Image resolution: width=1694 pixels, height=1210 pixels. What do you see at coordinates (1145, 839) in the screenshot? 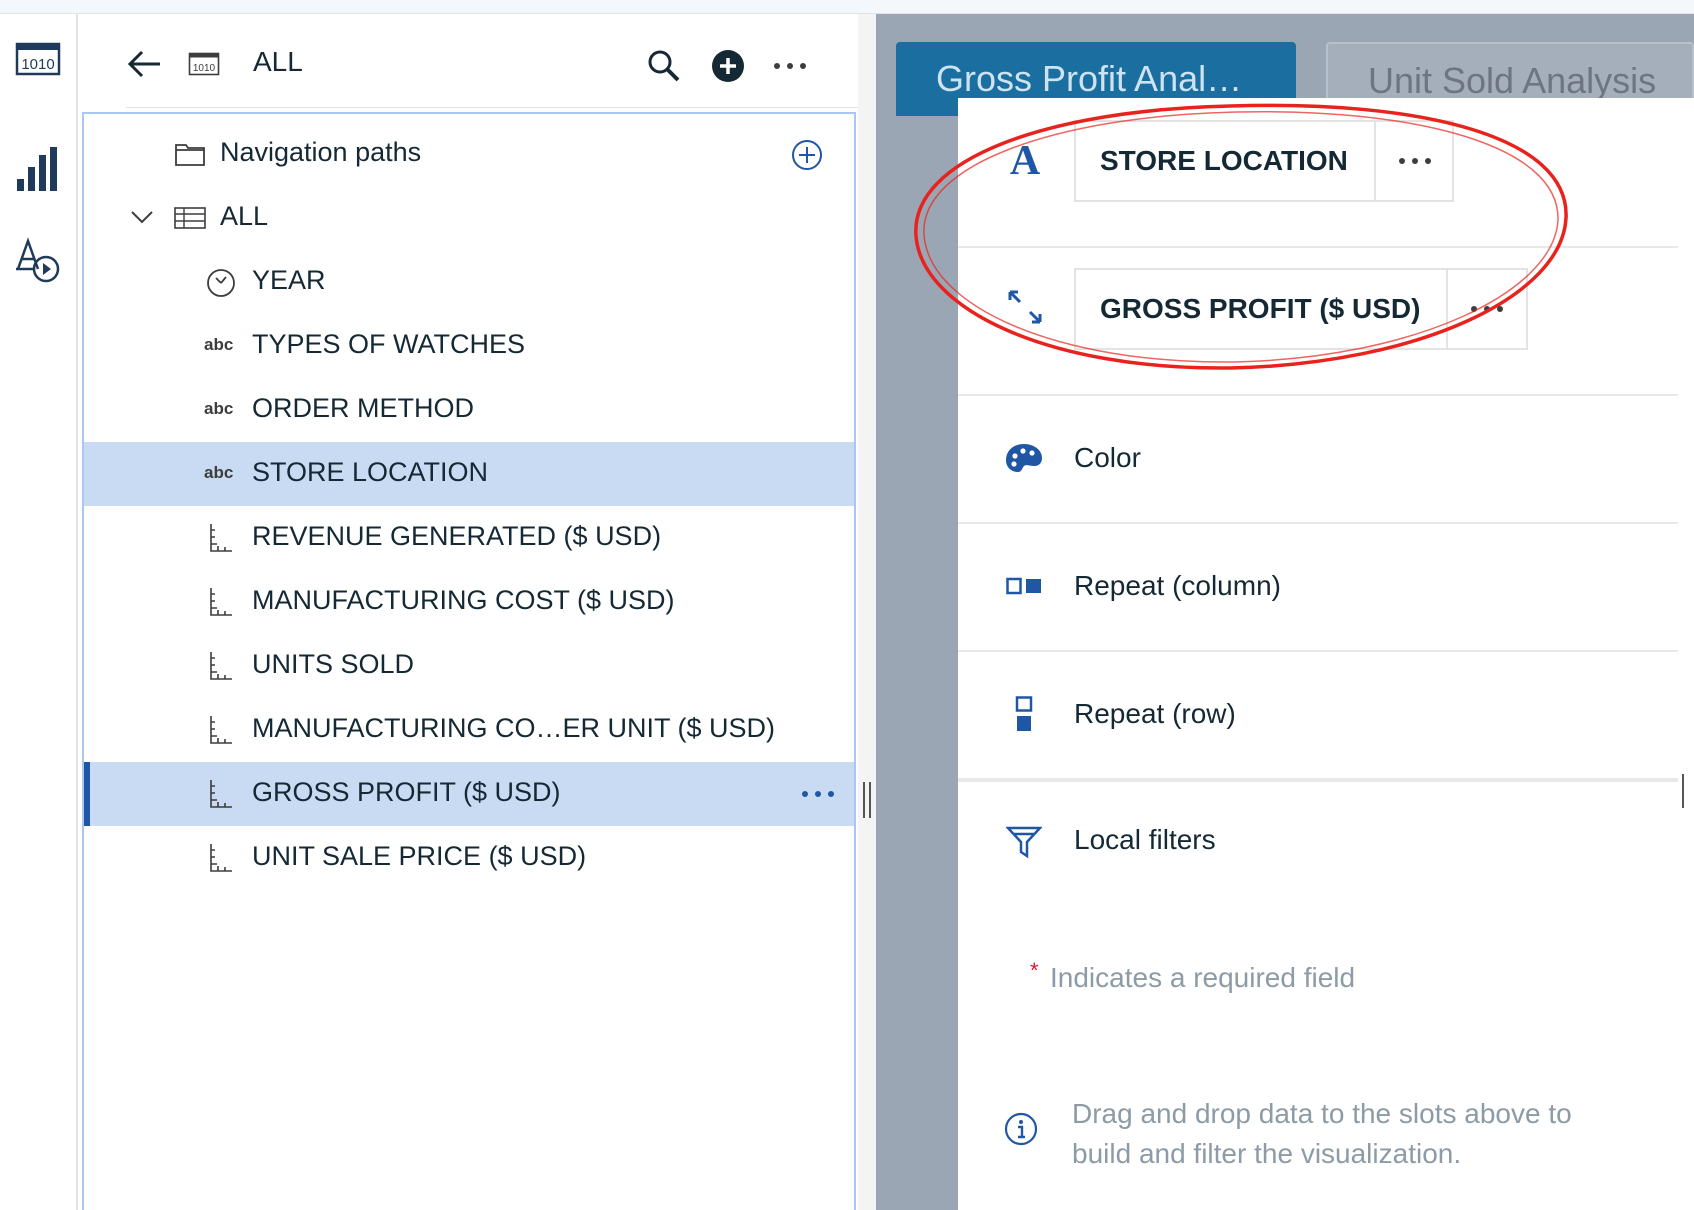
I see `slot-label: Local filters` at bounding box center [1145, 839].